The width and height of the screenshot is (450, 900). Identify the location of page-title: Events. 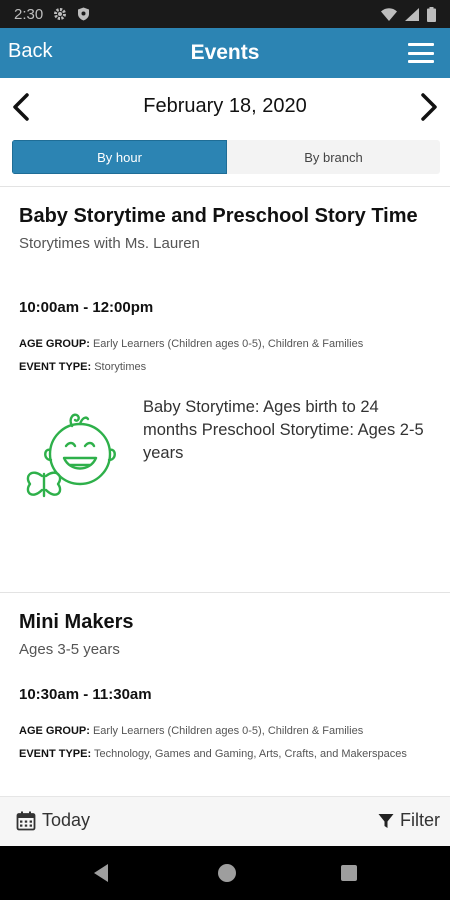
(225, 52).